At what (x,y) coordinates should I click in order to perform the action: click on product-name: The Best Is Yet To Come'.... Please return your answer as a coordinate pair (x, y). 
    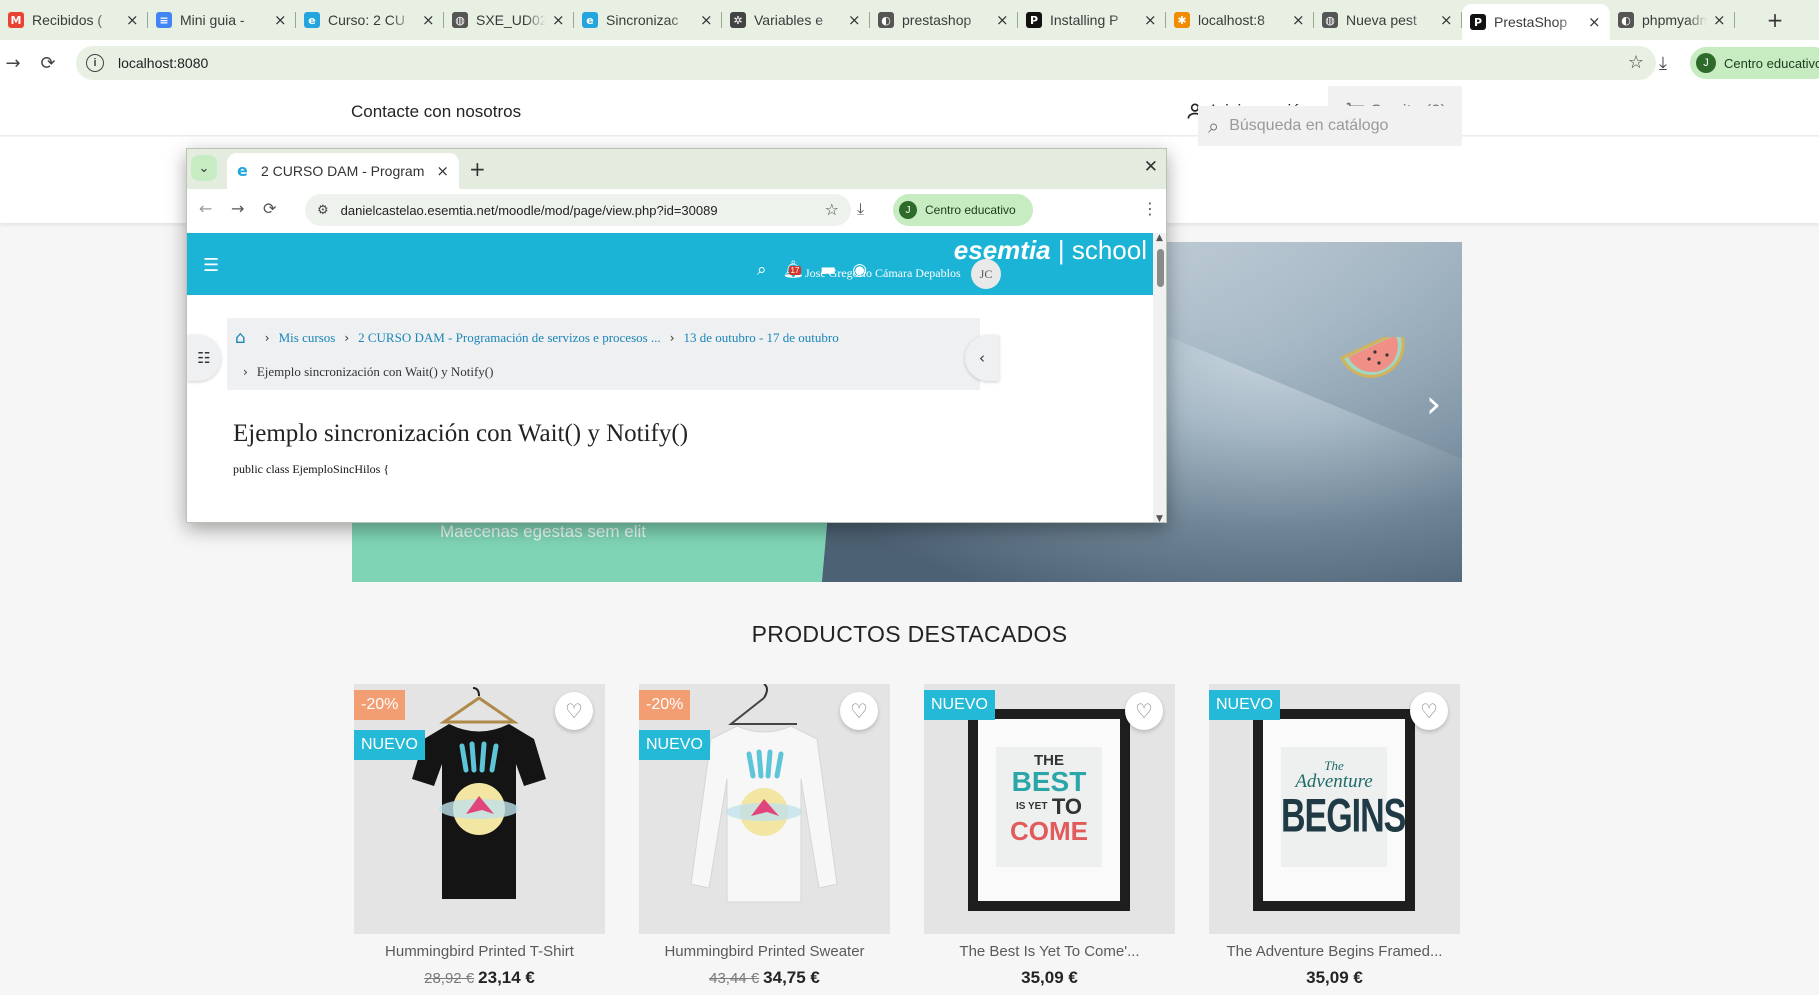
    Looking at the image, I should click on (1049, 951).